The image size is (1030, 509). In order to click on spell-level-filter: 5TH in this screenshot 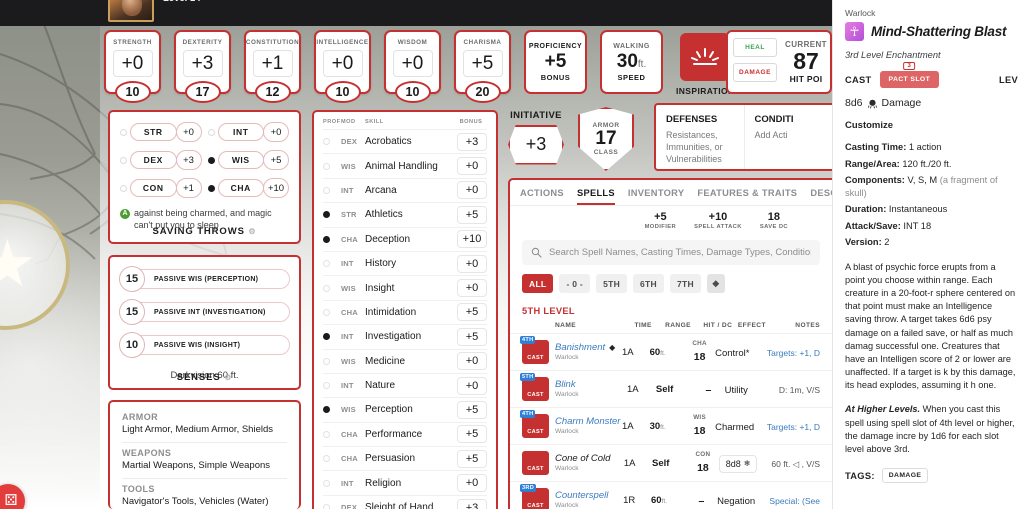, I will do `click(612, 283)`.